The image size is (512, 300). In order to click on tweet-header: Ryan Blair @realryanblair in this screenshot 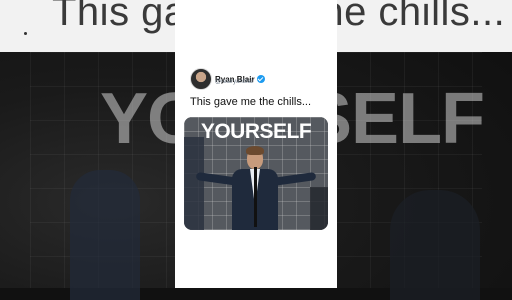, I will do `click(260, 81)`.